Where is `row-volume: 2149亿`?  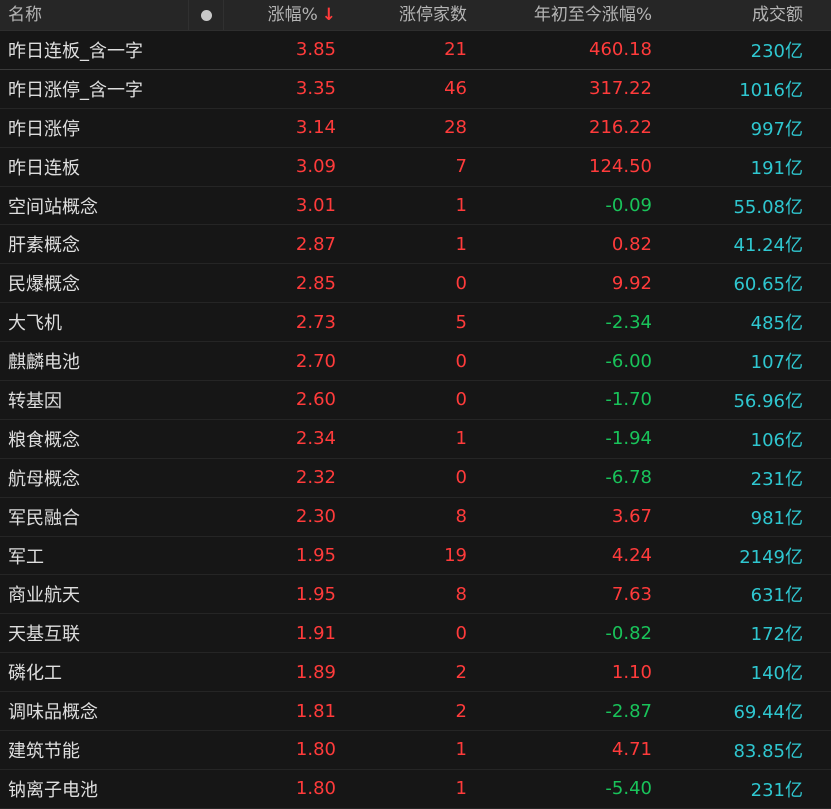 row-volume: 2149亿 is located at coordinates (771, 557).